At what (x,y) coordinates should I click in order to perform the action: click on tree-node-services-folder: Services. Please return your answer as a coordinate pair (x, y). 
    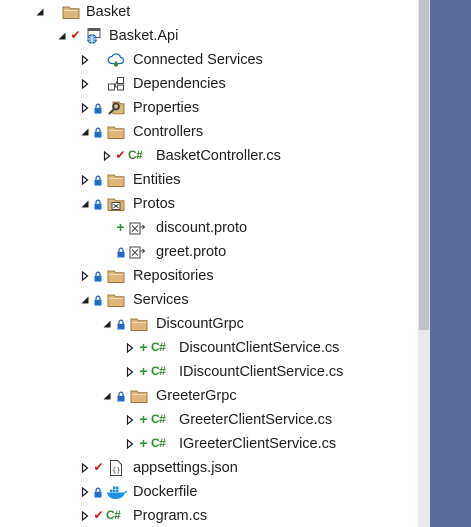
    Looking at the image, I should click on (209, 300).